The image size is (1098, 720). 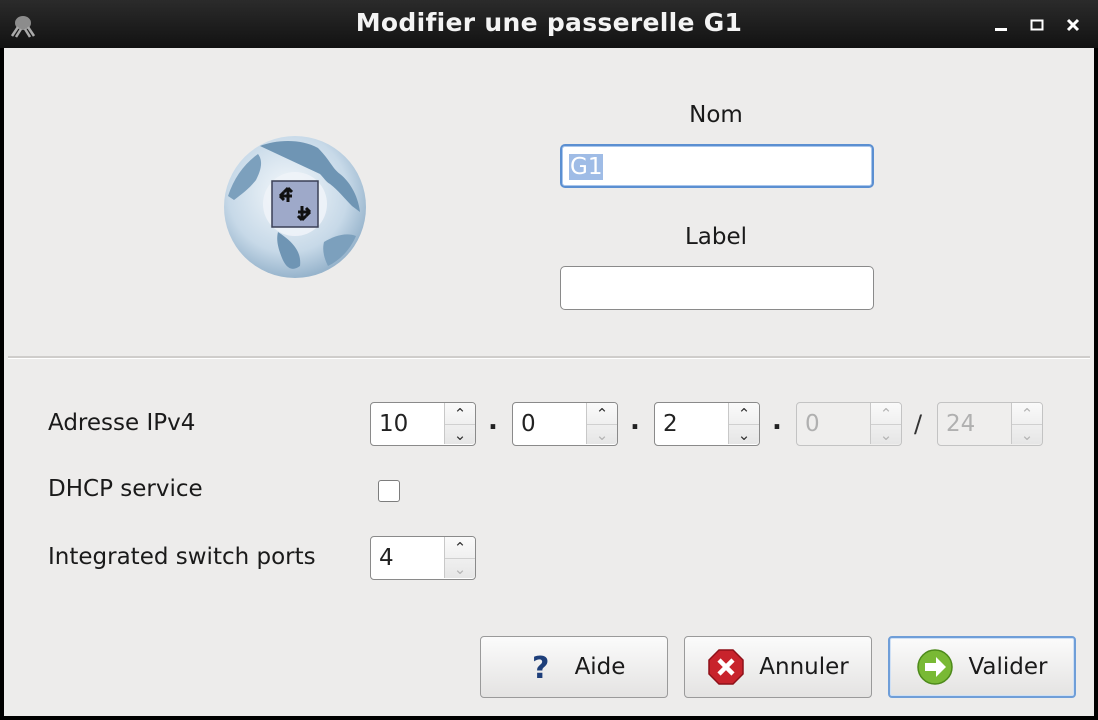 I want to click on help-button: ? Aide, so click(x=574, y=667).